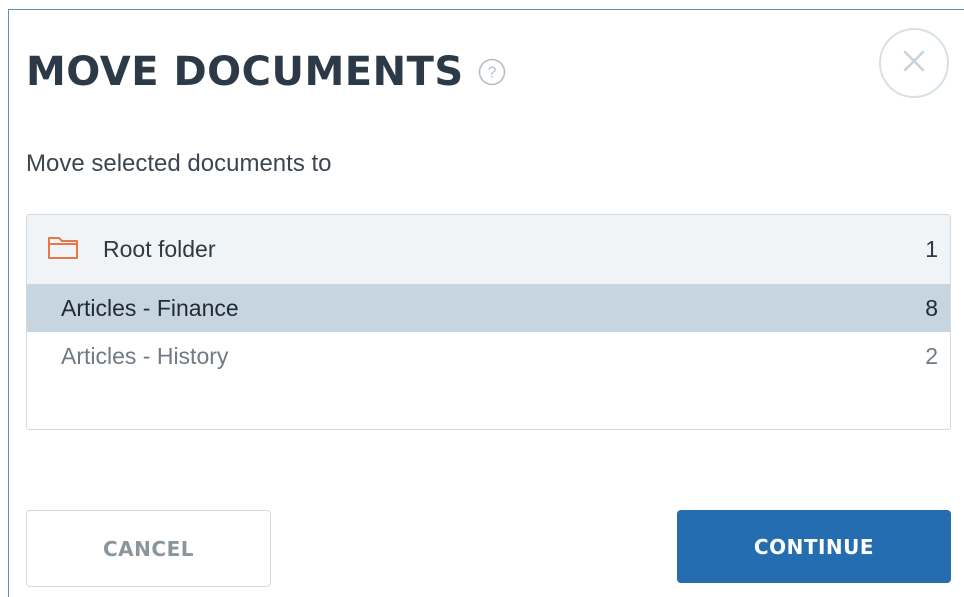 This screenshot has height=597, width=964. I want to click on folder-item-root: Root folder 1, so click(488, 249).